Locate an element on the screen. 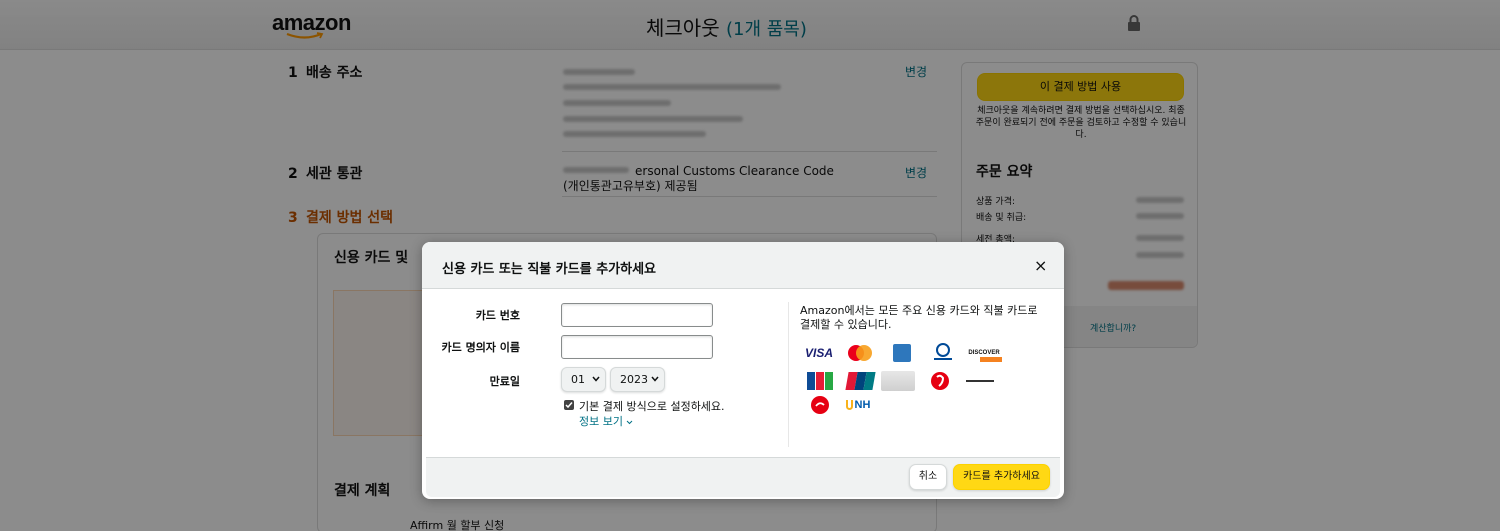  expiry-month-select: 01 is located at coordinates (583, 379).